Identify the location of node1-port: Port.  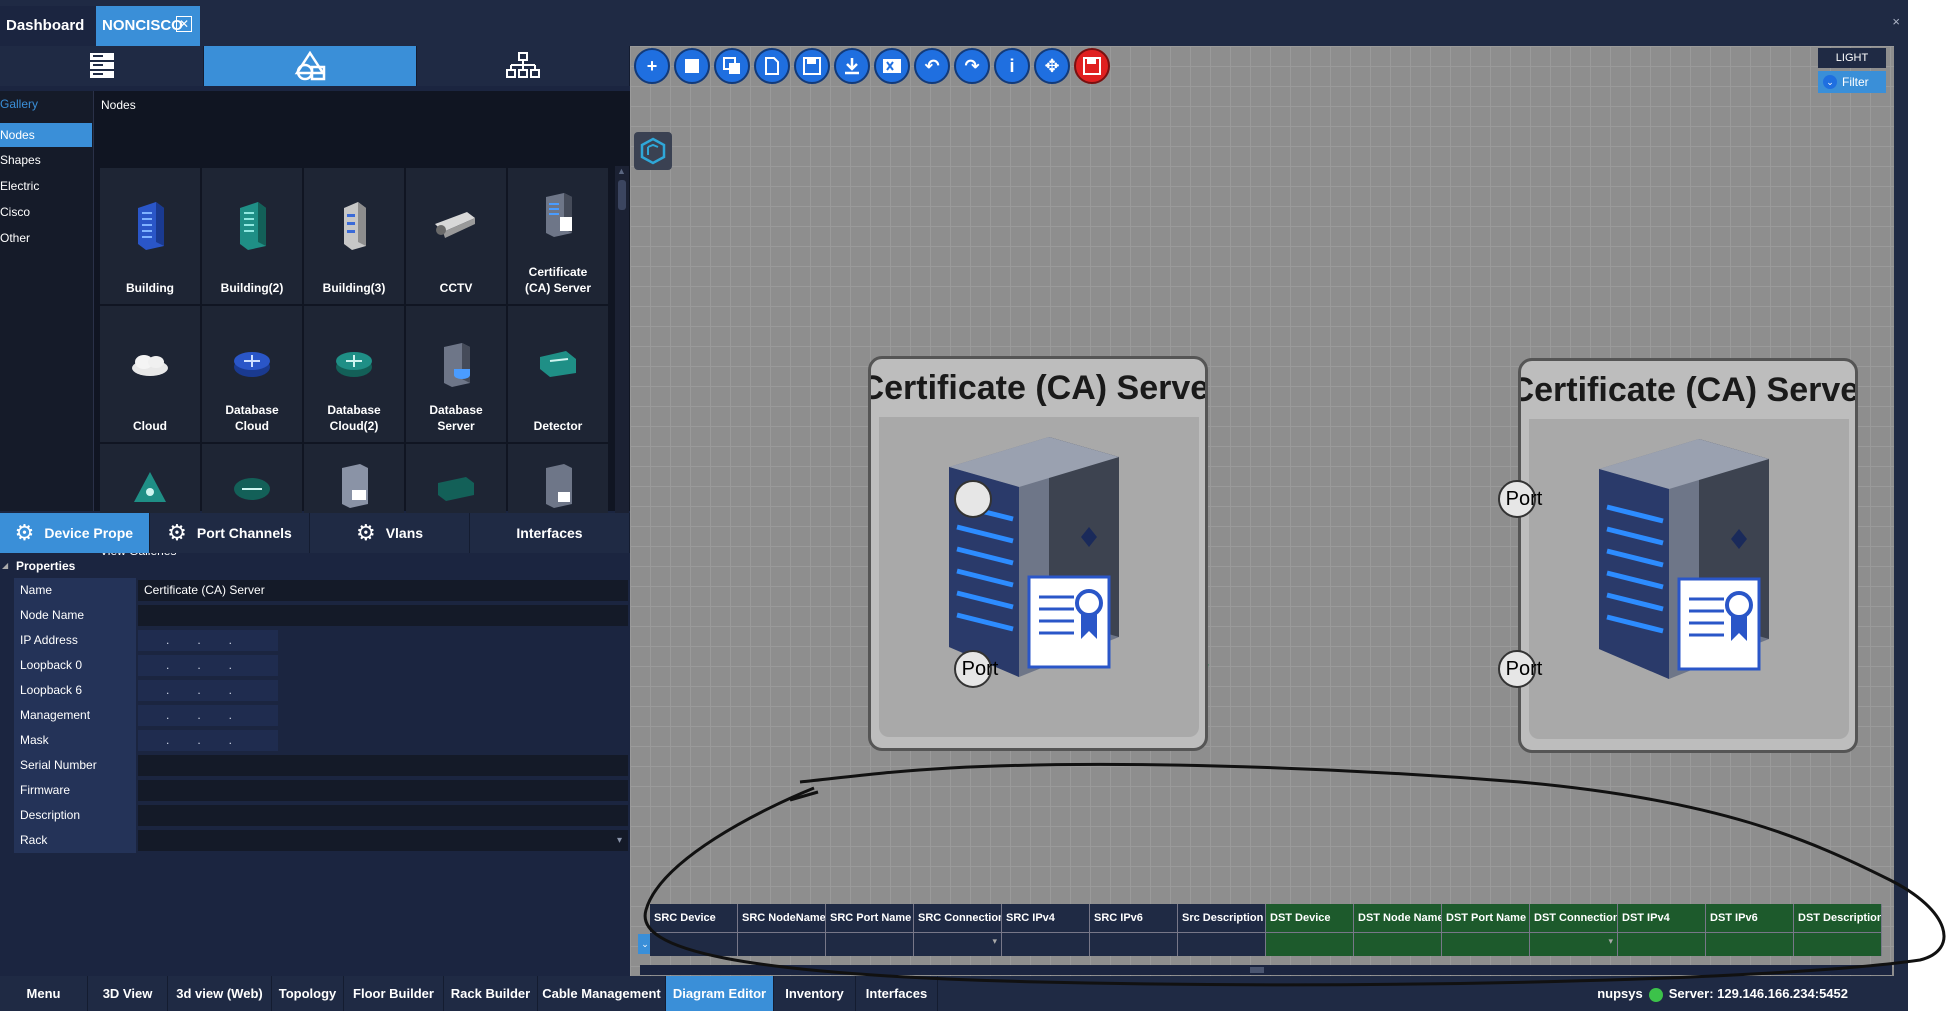
(976, 669).